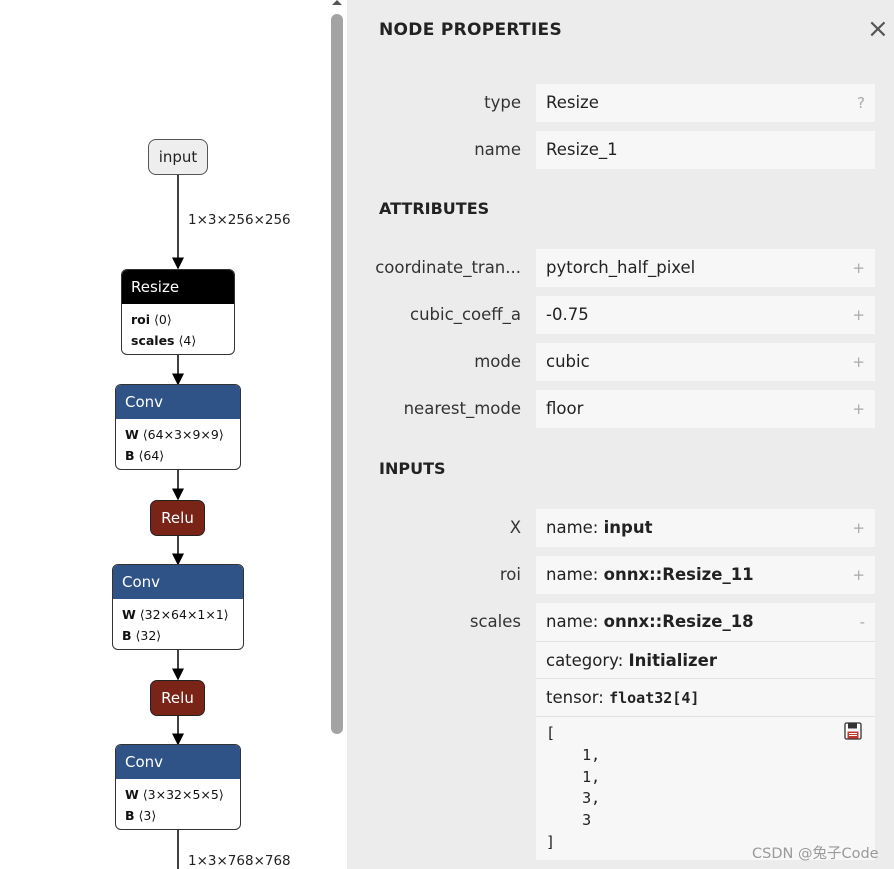 The image size is (894, 869). What do you see at coordinates (147, 815) in the screenshot?
I see `param-value: ⟨3⟩` at bounding box center [147, 815].